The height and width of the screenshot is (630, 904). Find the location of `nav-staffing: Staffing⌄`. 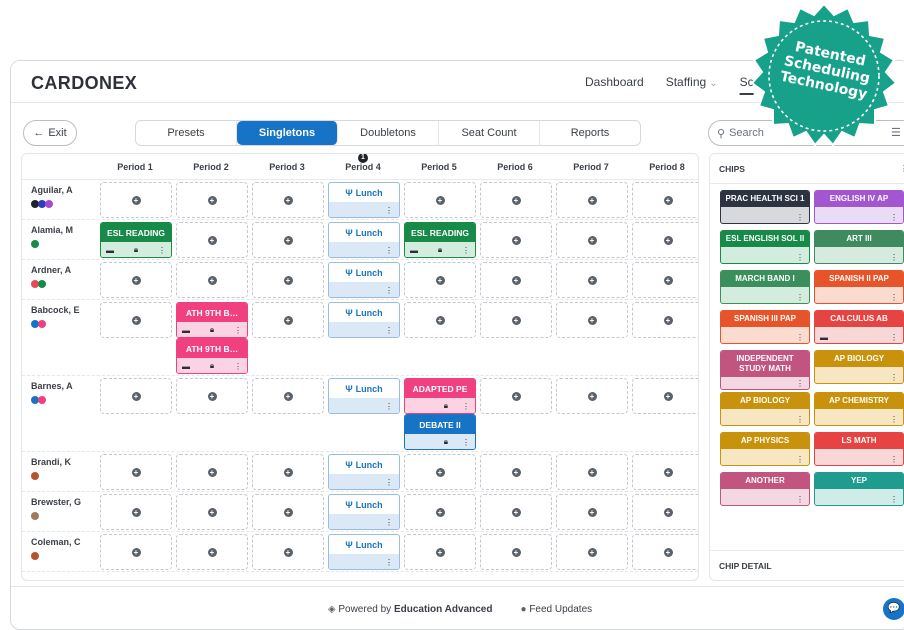

nav-staffing: Staffing⌄ is located at coordinates (692, 82).